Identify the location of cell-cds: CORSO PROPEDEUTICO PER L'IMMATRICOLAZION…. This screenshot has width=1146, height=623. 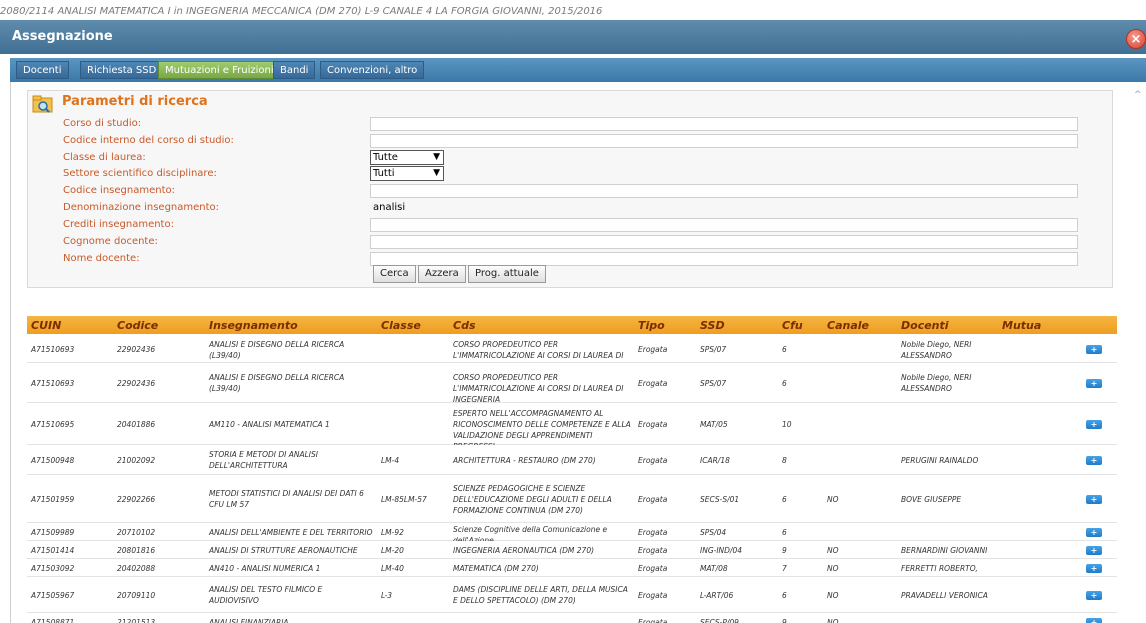
(538, 388).